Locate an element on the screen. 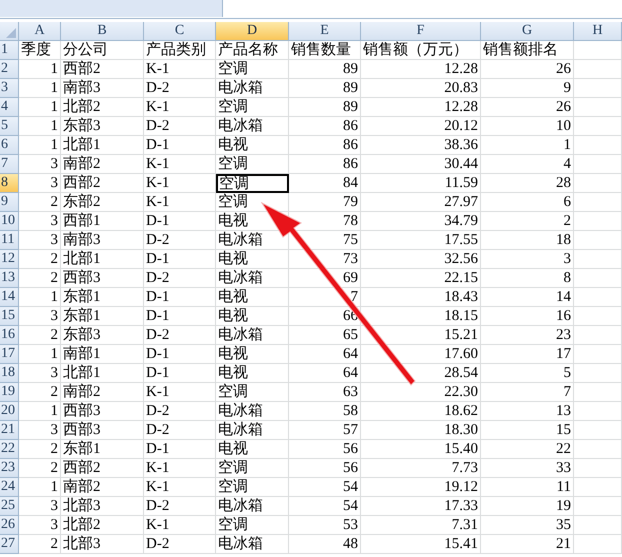  row-header: 2 is located at coordinates (9, 69).